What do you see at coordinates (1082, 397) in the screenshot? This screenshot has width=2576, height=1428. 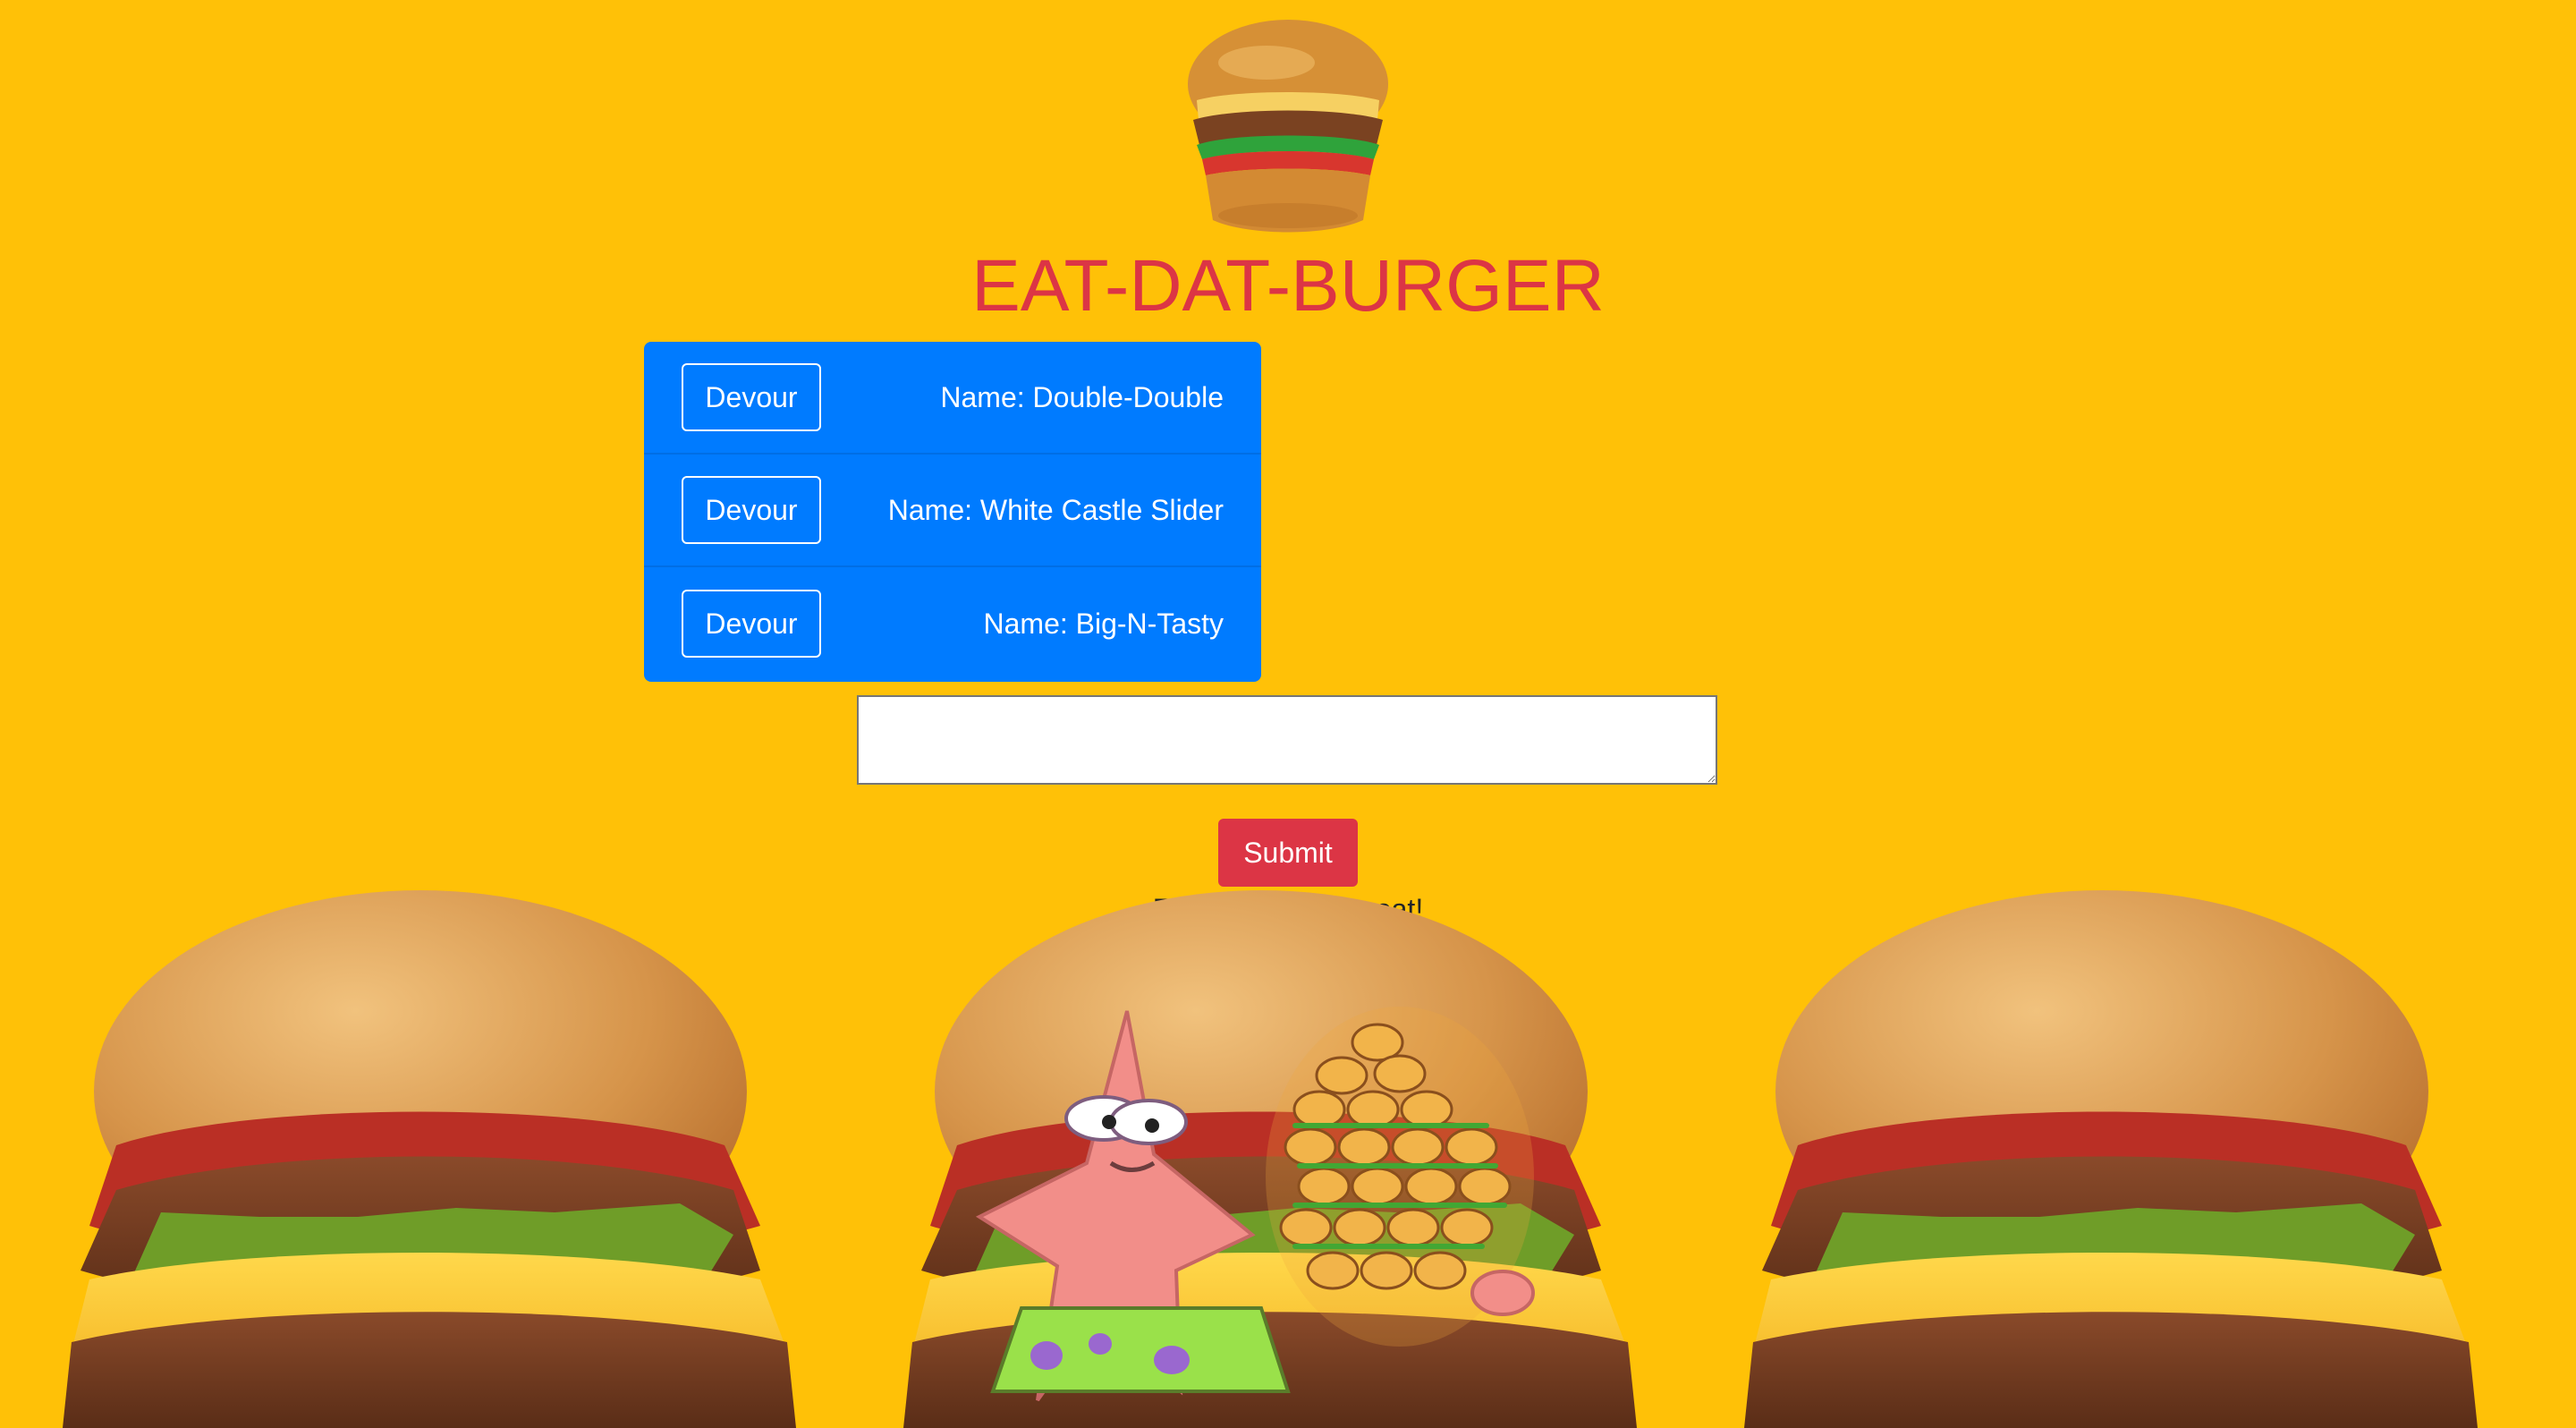 I see `burger-name: Name: Double-Double` at bounding box center [1082, 397].